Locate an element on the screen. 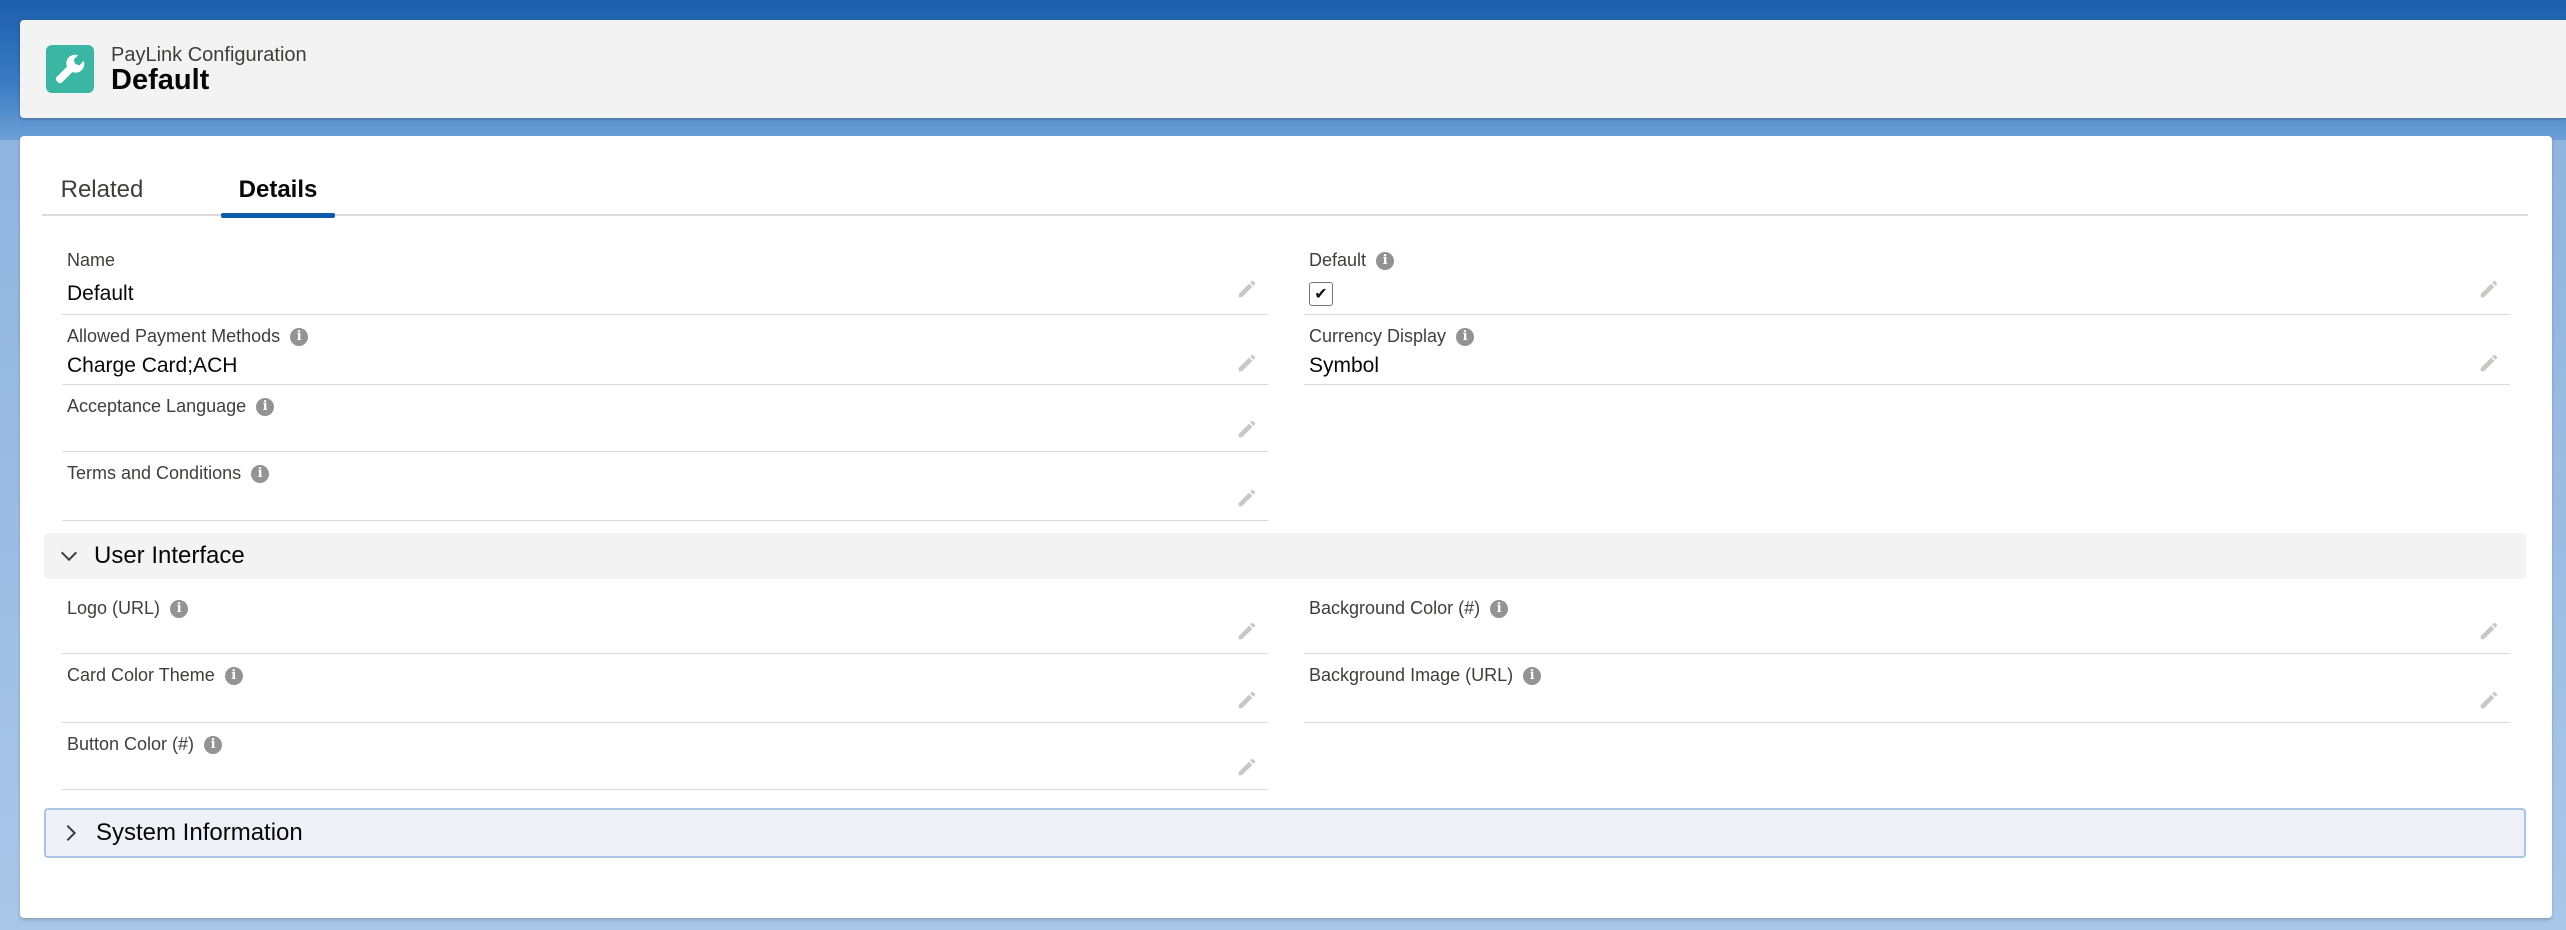 The height and width of the screenshot is (930, 2566). field-button-color: Button Color (#) i is located at coordinates (665, 757).